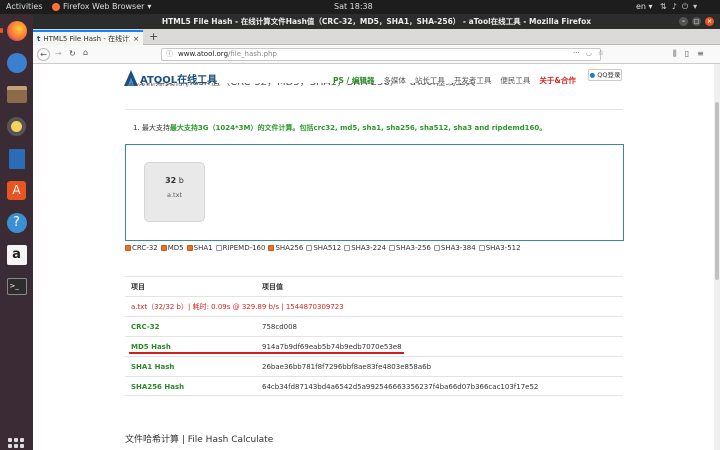  I want to click on checkbox-ripemd-160: RIPEMD-160, so click(240, 248).